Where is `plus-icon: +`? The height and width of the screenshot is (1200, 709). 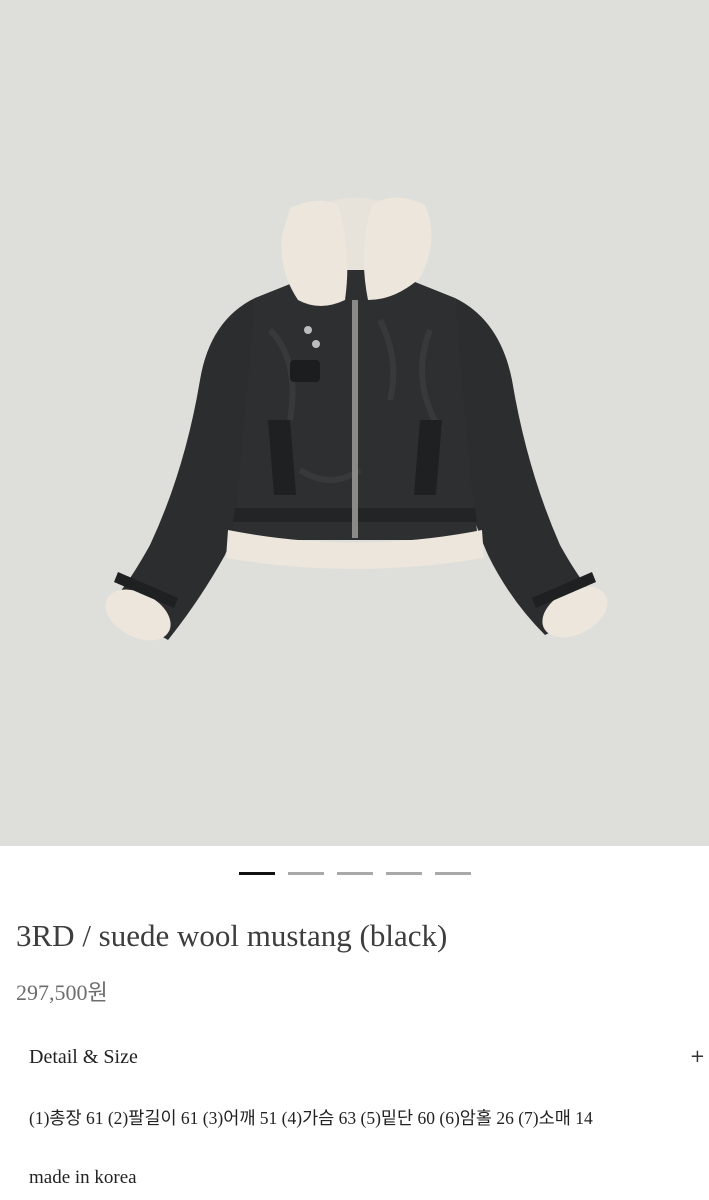 plus-icon: + is located at coordinates (697, 1056).